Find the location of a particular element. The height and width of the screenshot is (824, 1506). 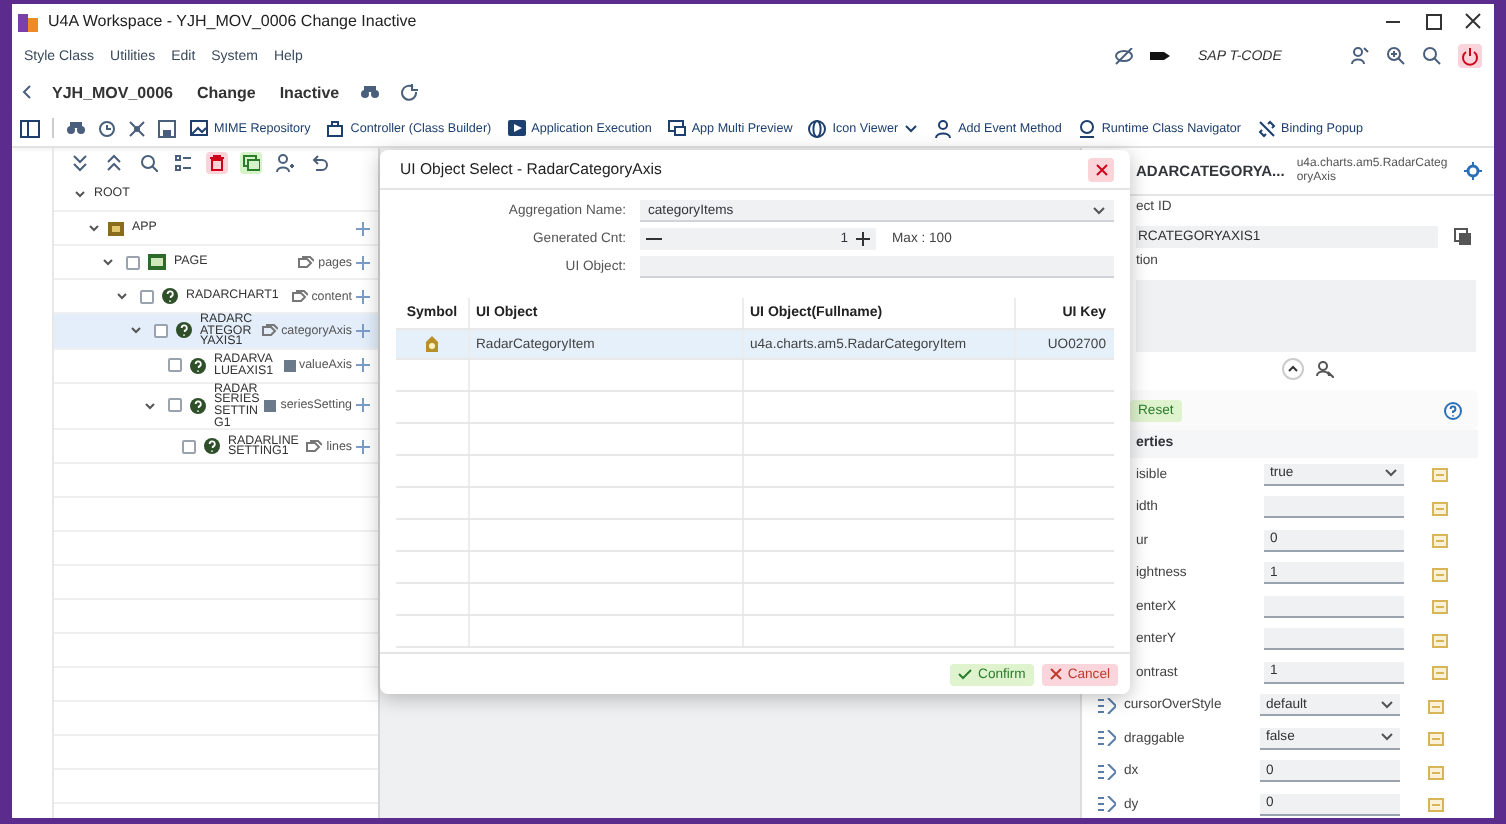

play-icon is located at coordinates (516, 128).